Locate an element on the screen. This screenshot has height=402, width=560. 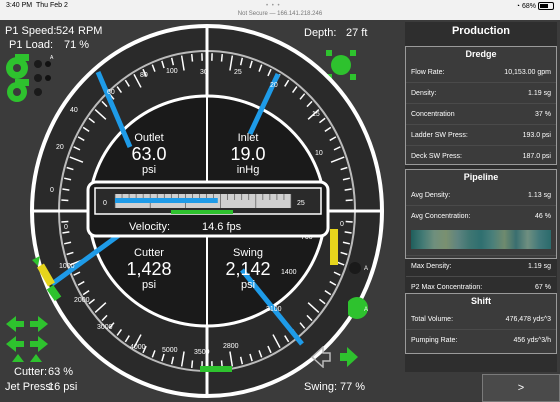
swing-value: 2,142 is located at coordinates (247, 269).